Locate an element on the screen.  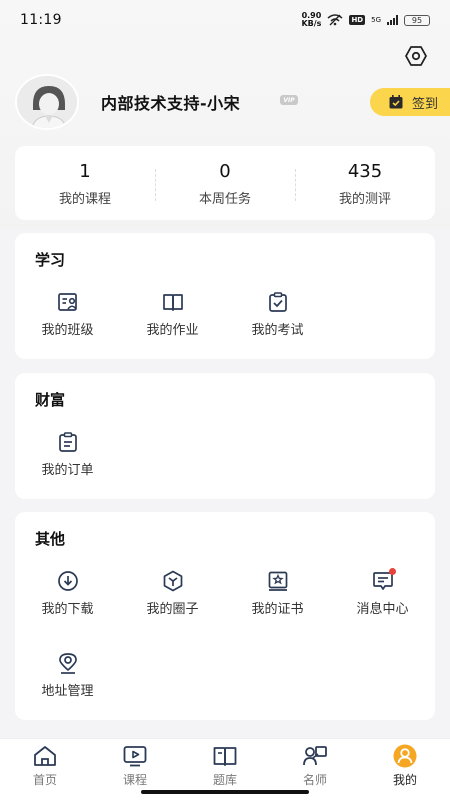
stat-label: 我的课程 is located at coordinates (84, 199).